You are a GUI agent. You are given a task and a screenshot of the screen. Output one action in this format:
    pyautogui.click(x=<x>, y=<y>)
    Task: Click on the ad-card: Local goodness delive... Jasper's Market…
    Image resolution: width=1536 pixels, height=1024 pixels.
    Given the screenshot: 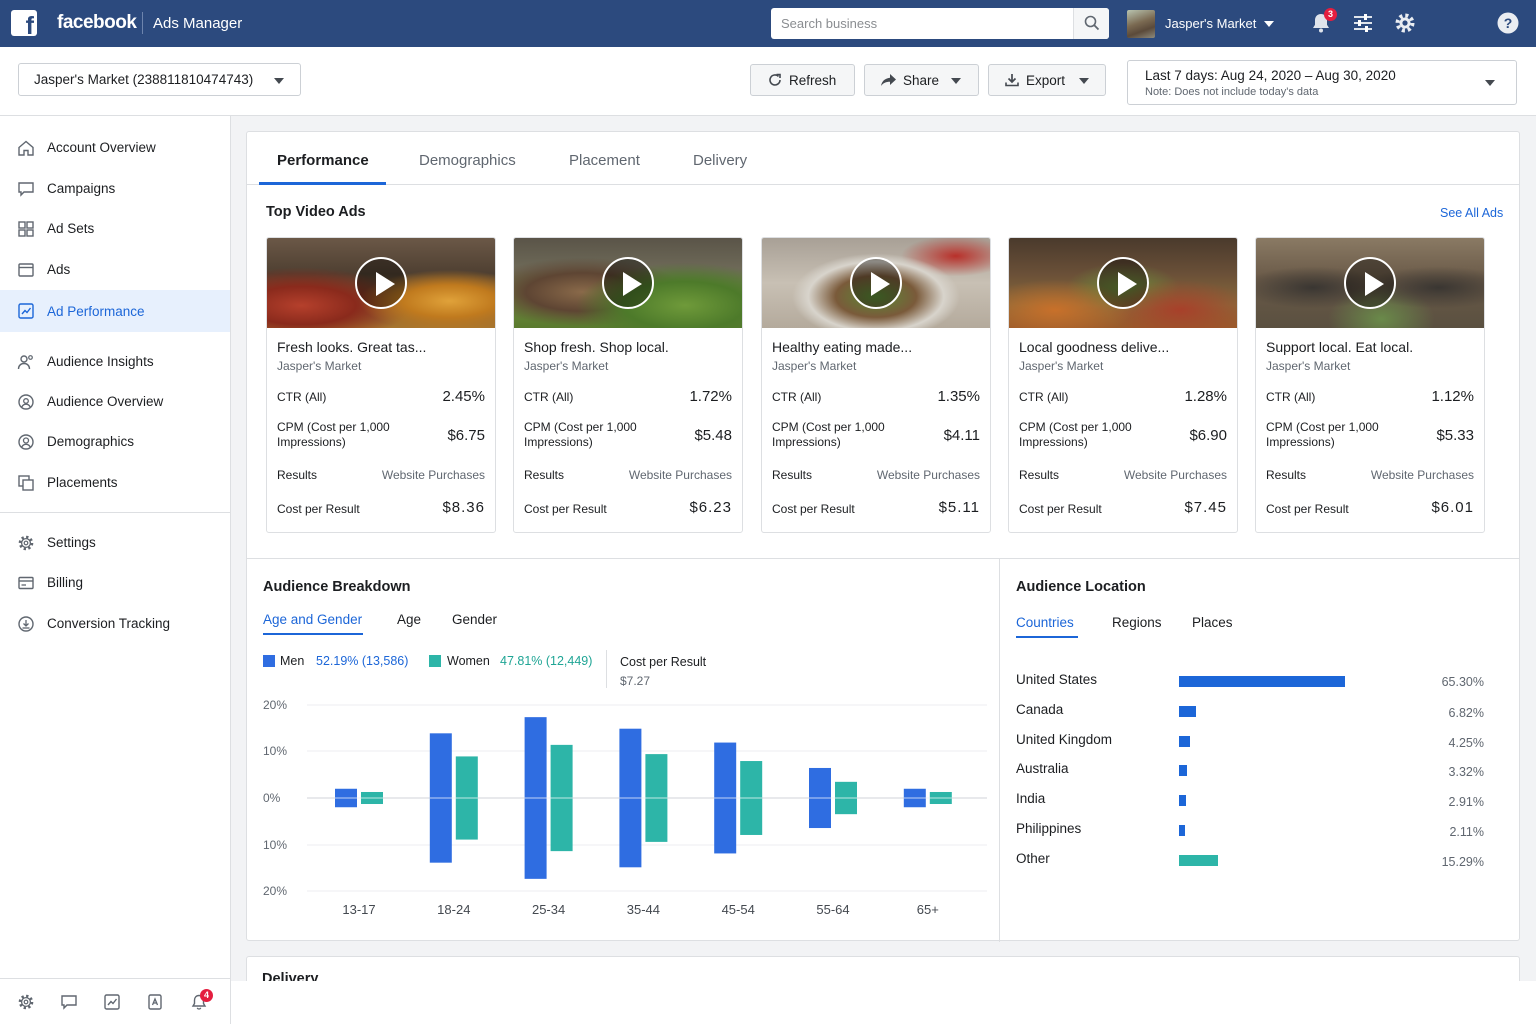 What is the action you would take?
    pyautogui.click(x=1123, y=385)
    